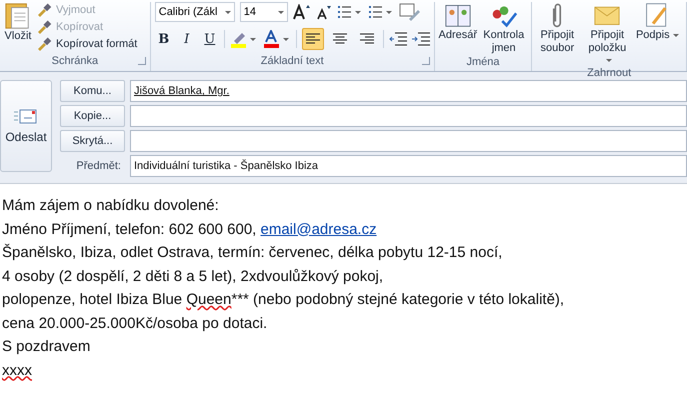  What do you see at coordinates (26, 126) in the screenshot?
I see `send-button: Odeslat` at bounding box center [26, 126].